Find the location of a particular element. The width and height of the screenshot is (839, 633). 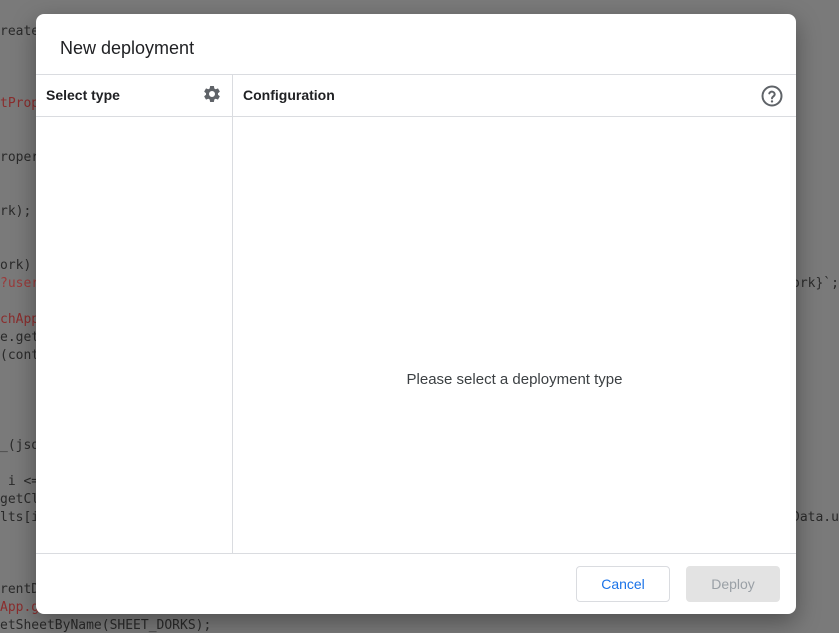

dialog-footer is located at coordinates (416, 583).